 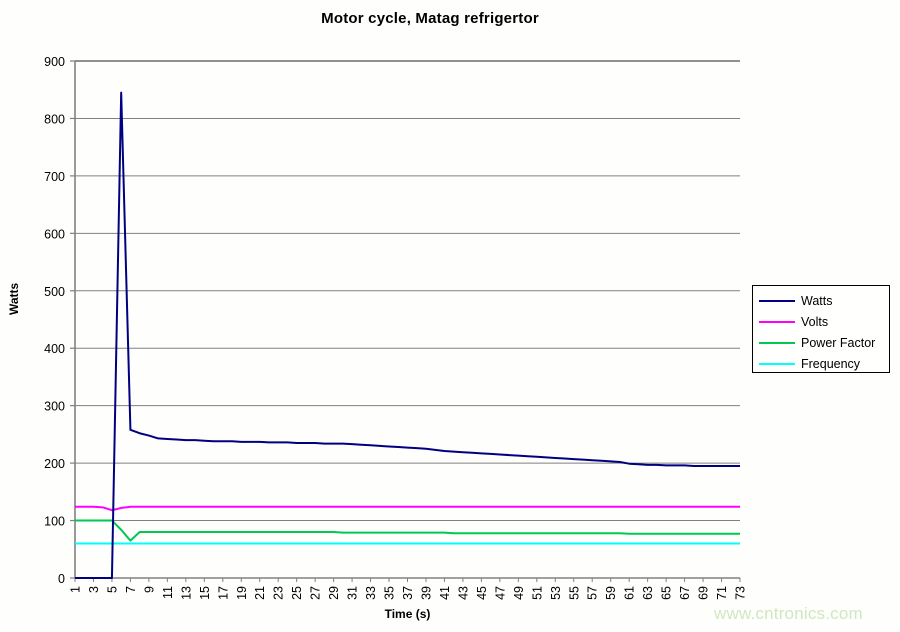 What do you see at coordinates (94, 589) in the screenshot?
I see `svg-text: 3` at bounding box center [94, 589].